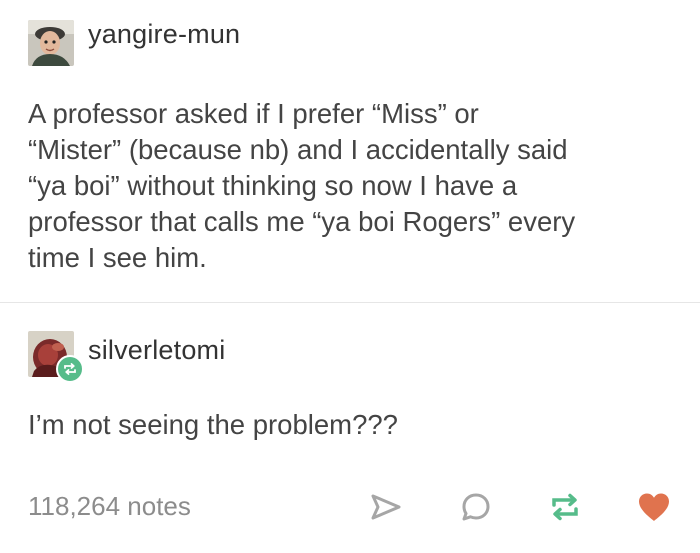 The image size is (700, 553). I want to click on like-button, so click(654, 507).